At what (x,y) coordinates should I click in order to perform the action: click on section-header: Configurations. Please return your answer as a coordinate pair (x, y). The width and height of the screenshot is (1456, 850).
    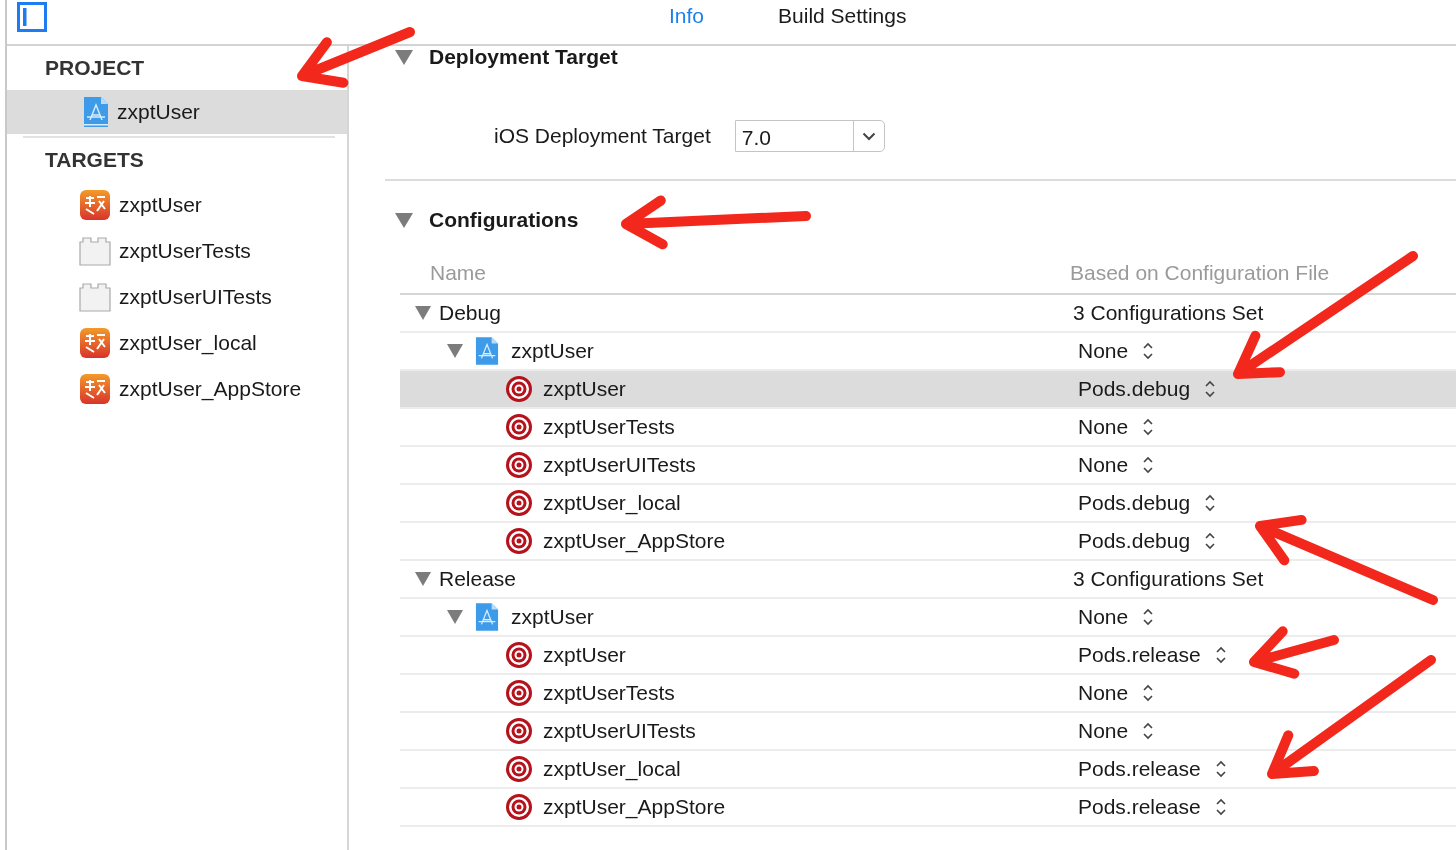
    Looking at the image, I should click on (504, 220).